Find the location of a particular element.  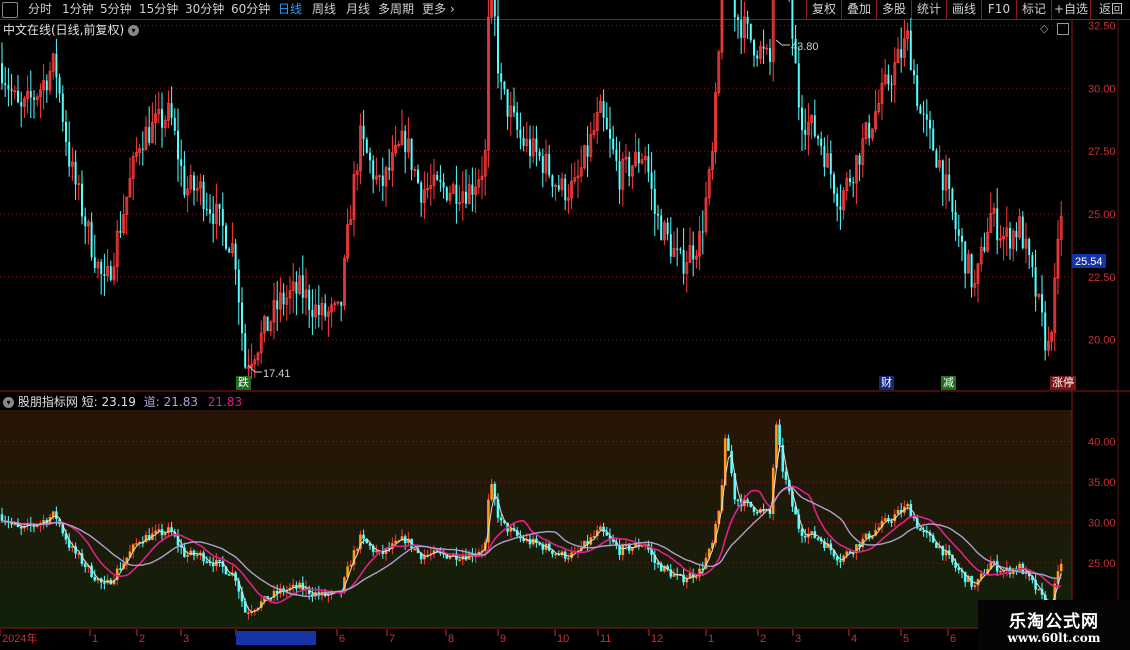

price-tick-label: 32.50 is located at coordinates (1102, 26).